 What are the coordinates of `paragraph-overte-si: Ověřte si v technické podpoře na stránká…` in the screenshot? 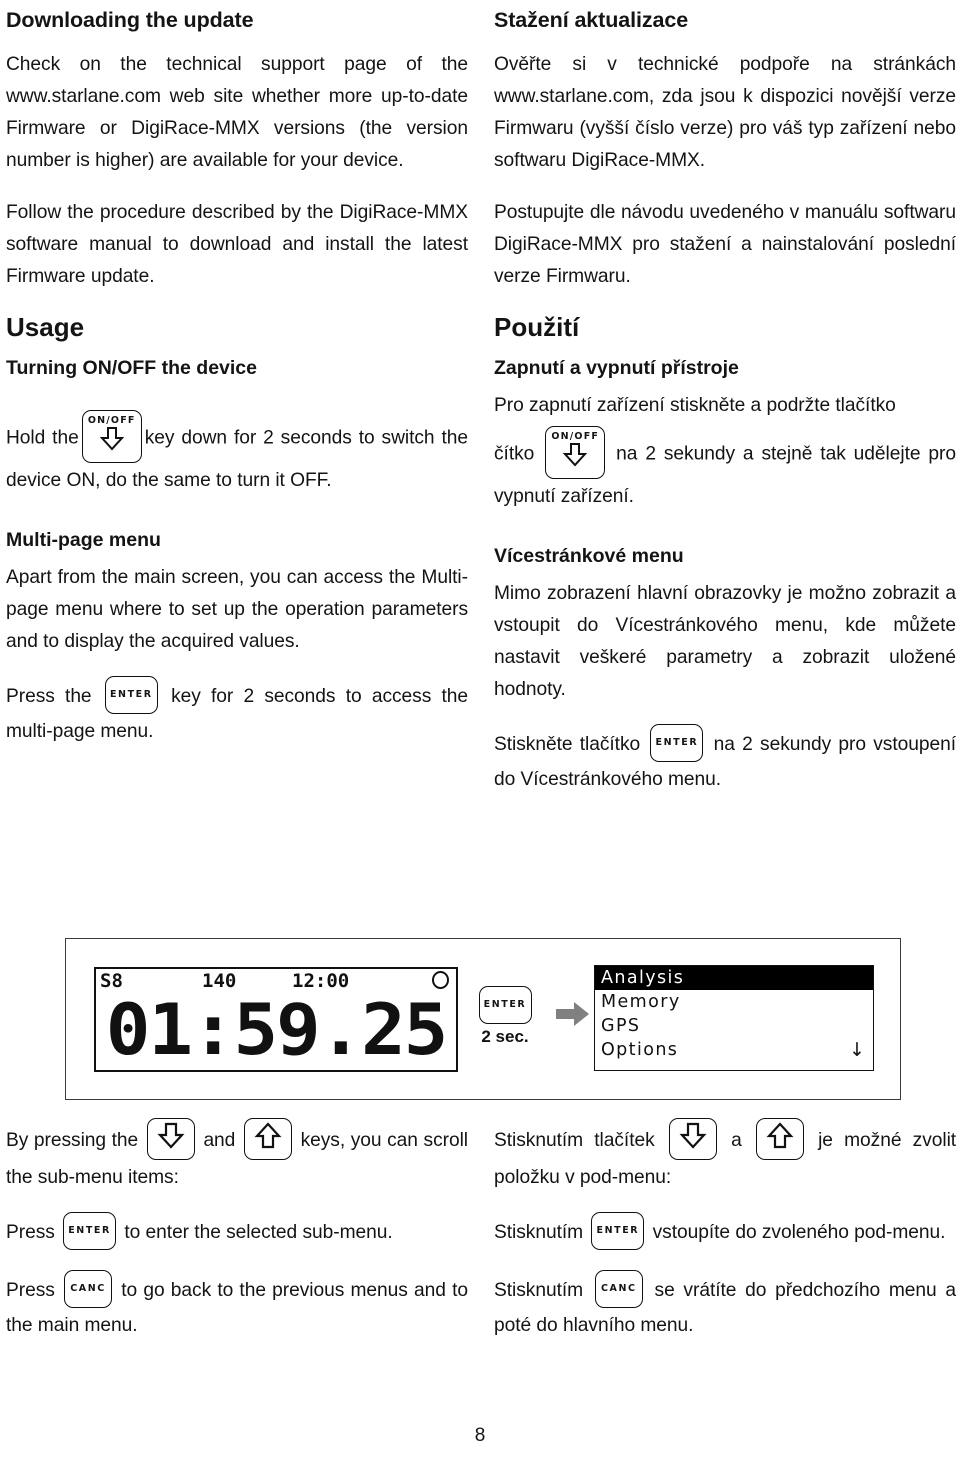 It's located at (725, 112).